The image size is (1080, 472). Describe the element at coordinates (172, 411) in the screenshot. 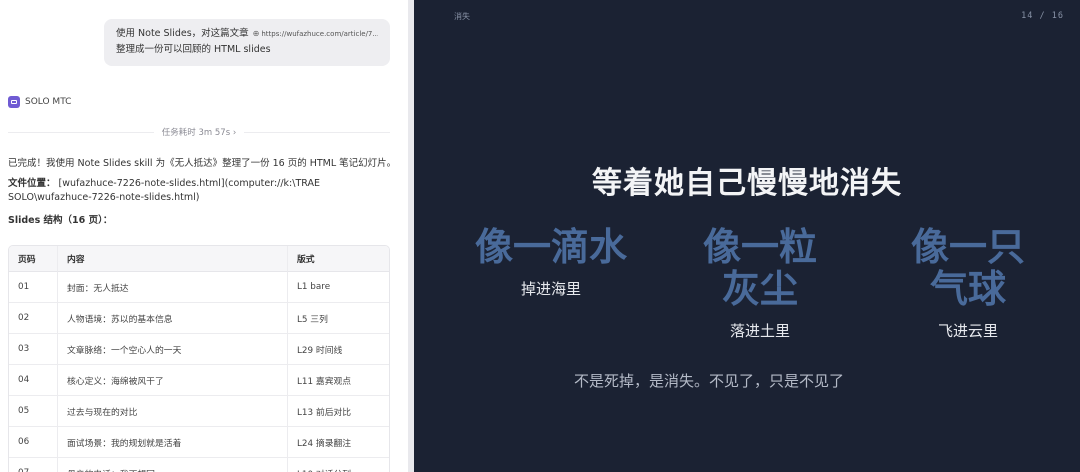

I see `cell-content: 过去与现在的对比` at that location.